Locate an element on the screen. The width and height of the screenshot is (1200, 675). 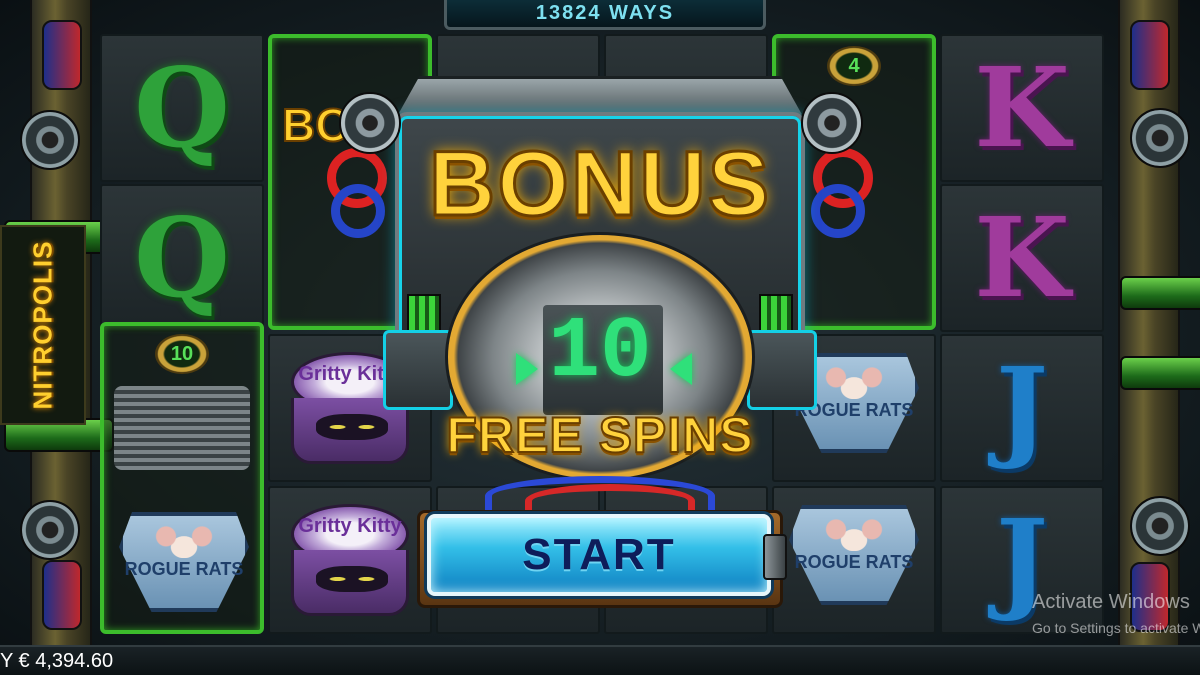
reel-cell: J is located at coordinates (1022, 408).